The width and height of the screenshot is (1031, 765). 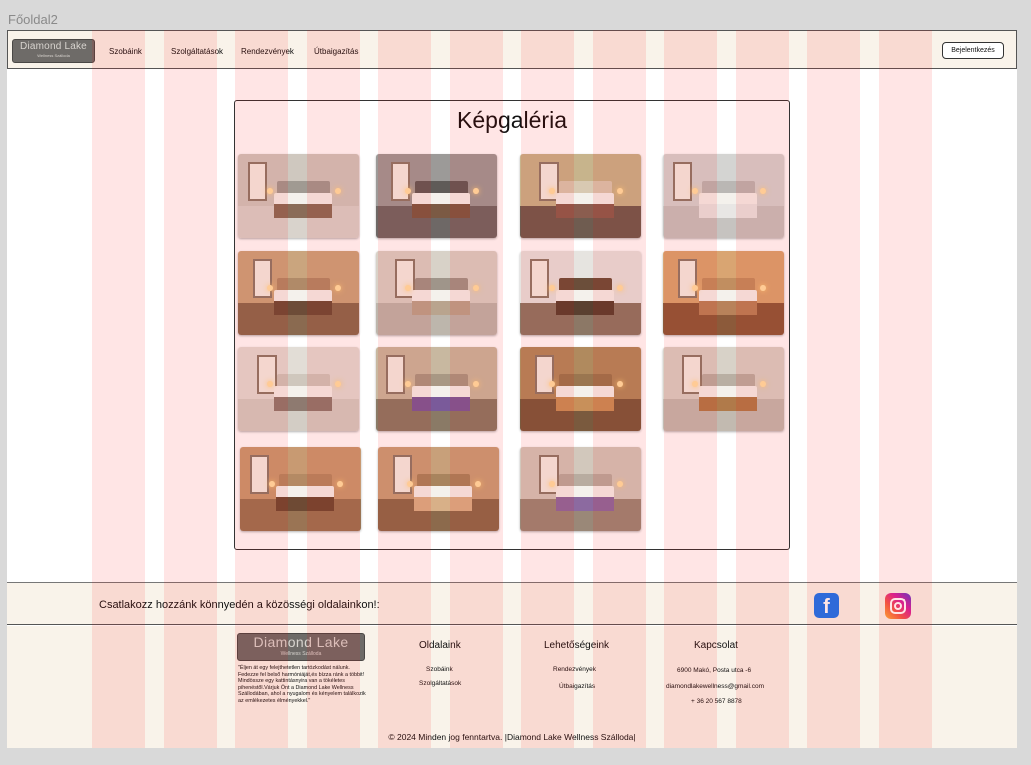 I want to click on footer-link-szobaink: Szobáink, so click(x=439, y=669).